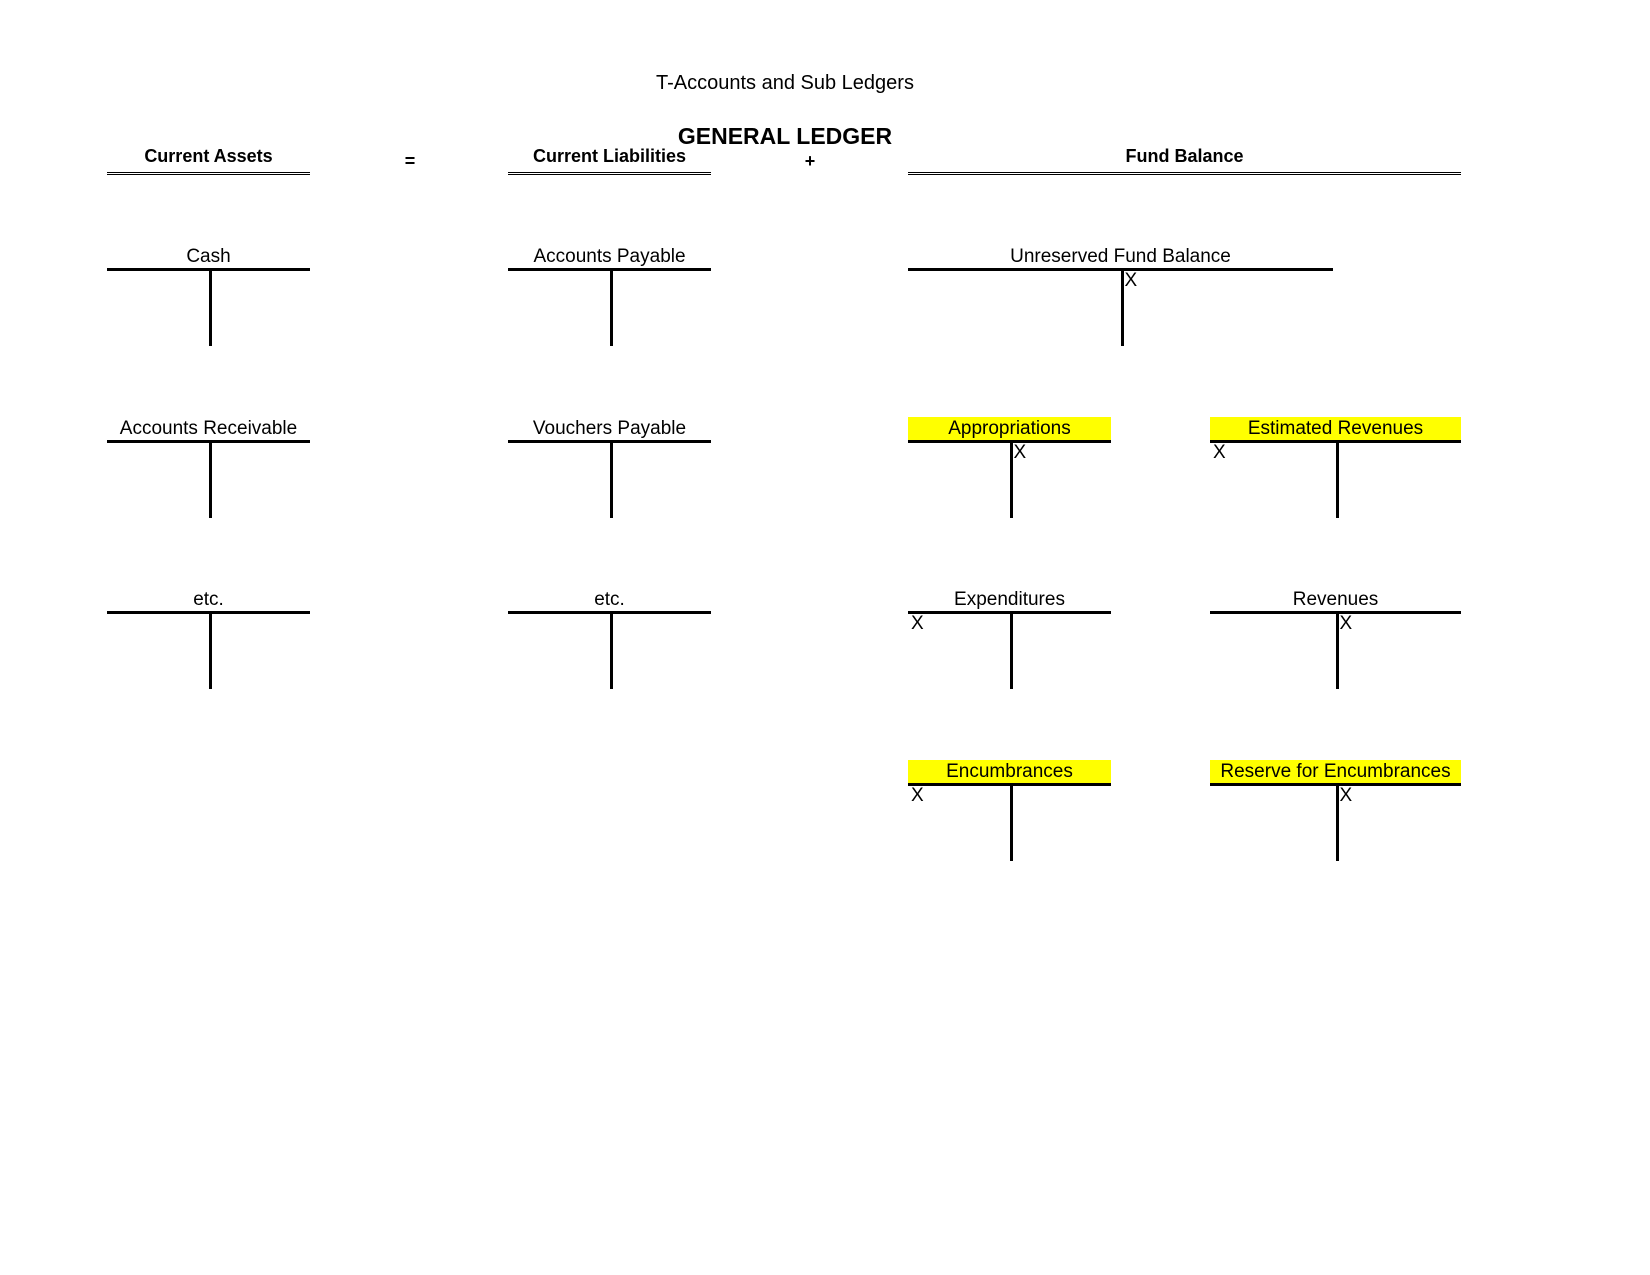  What do you see at coordinates (208, 256) in the screenshot?
I see `t-account-label: Cash` at bounding box center [208, 256].